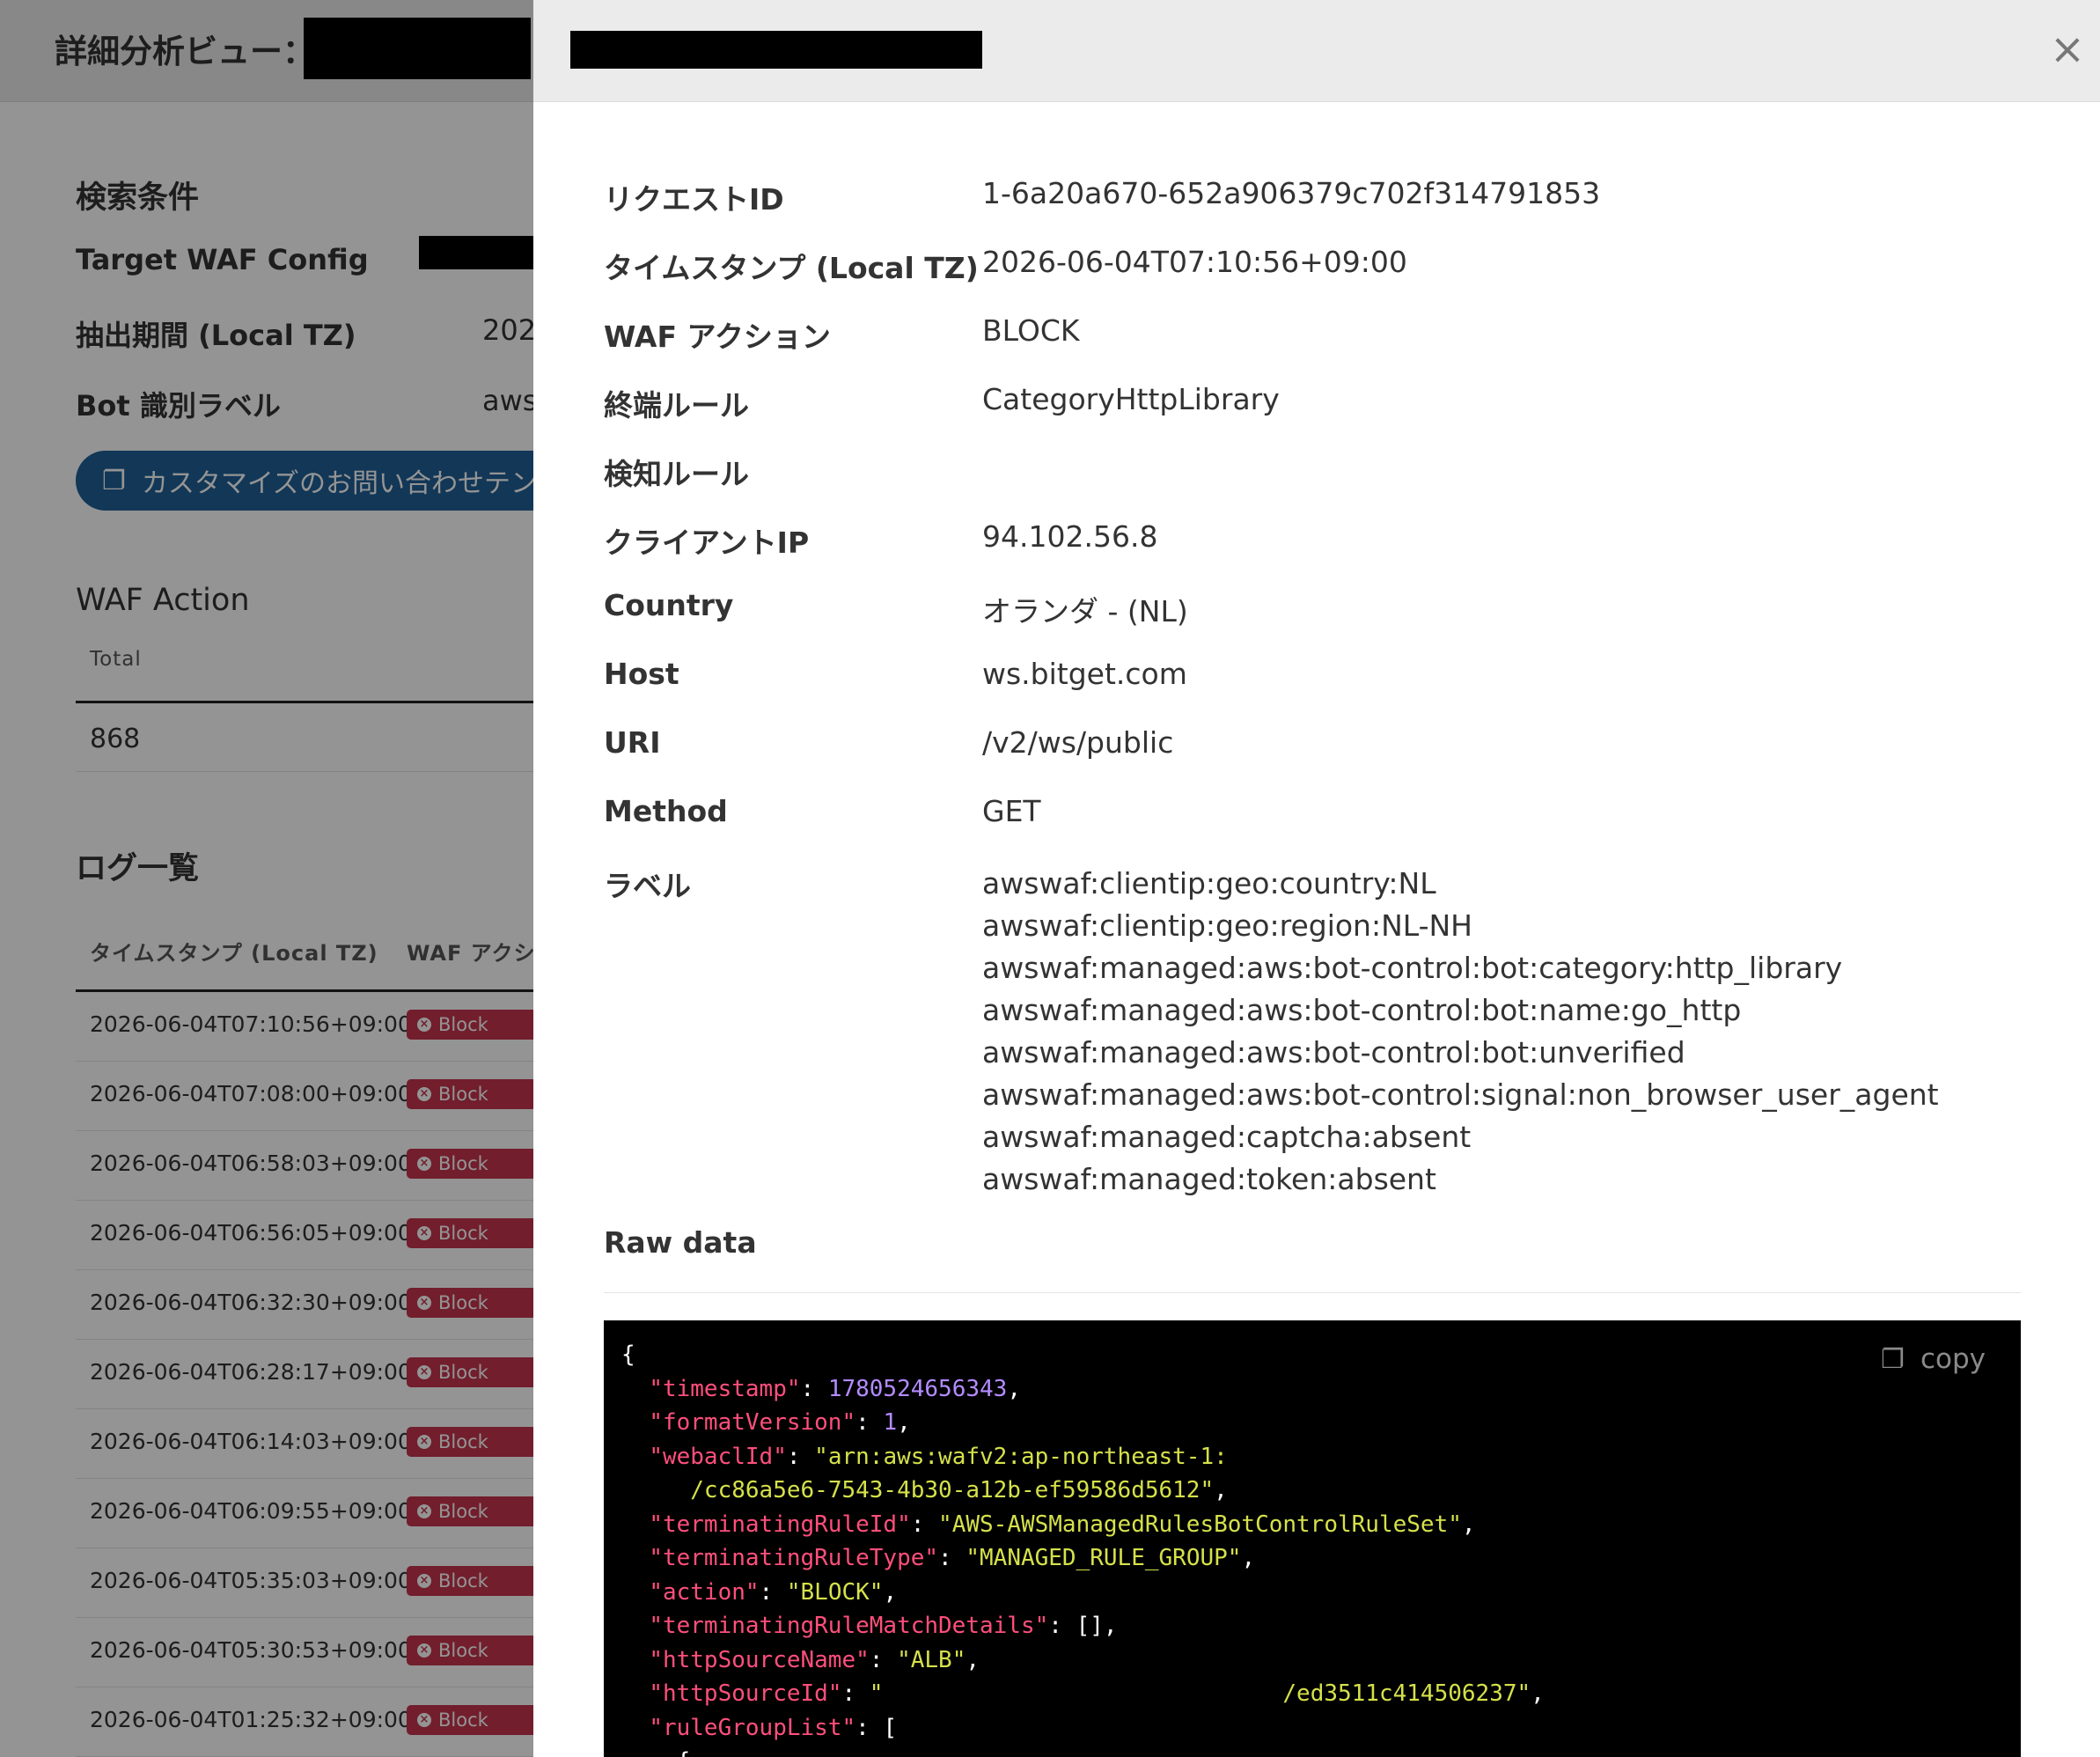 This screenshot has height=1757, width=2100. Describe the element at coordinates (959, 1490) in the screenshot. I see `code-line: /cc86a5e6-7543-4b30-a12b-ef59586d5612",` at that location.